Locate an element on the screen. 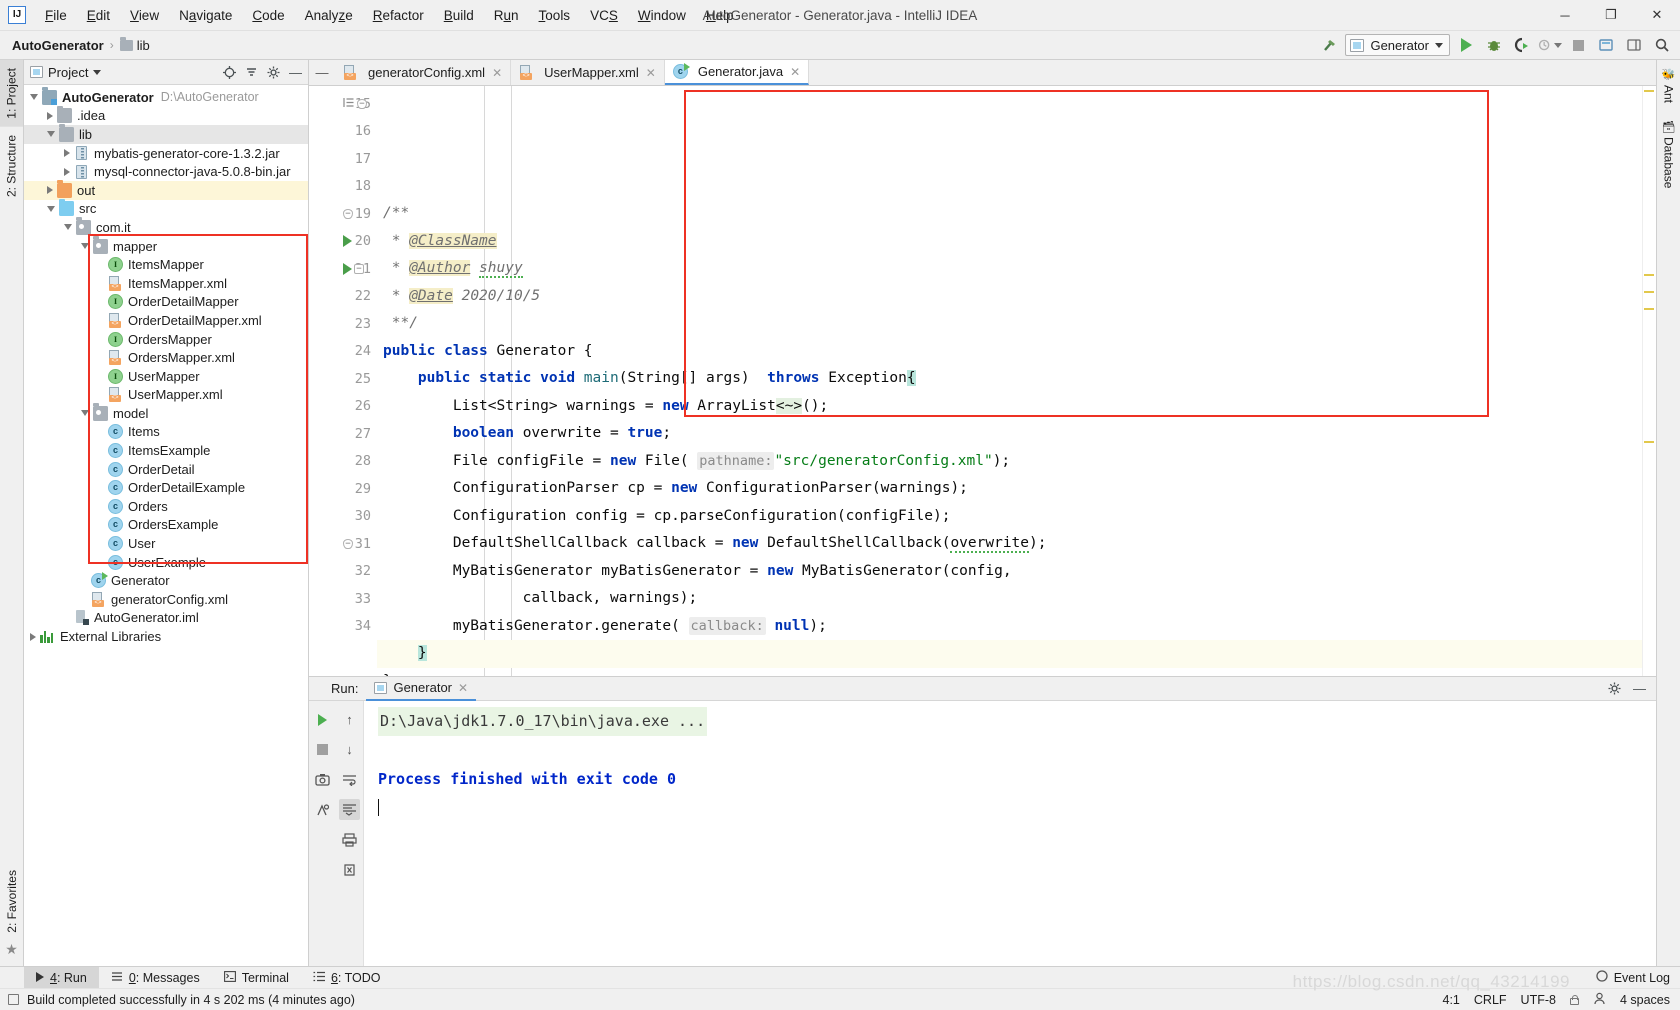 The image size is (1680, 1010). caret-position: 4:1 is located at coordinates (1451, 1000).